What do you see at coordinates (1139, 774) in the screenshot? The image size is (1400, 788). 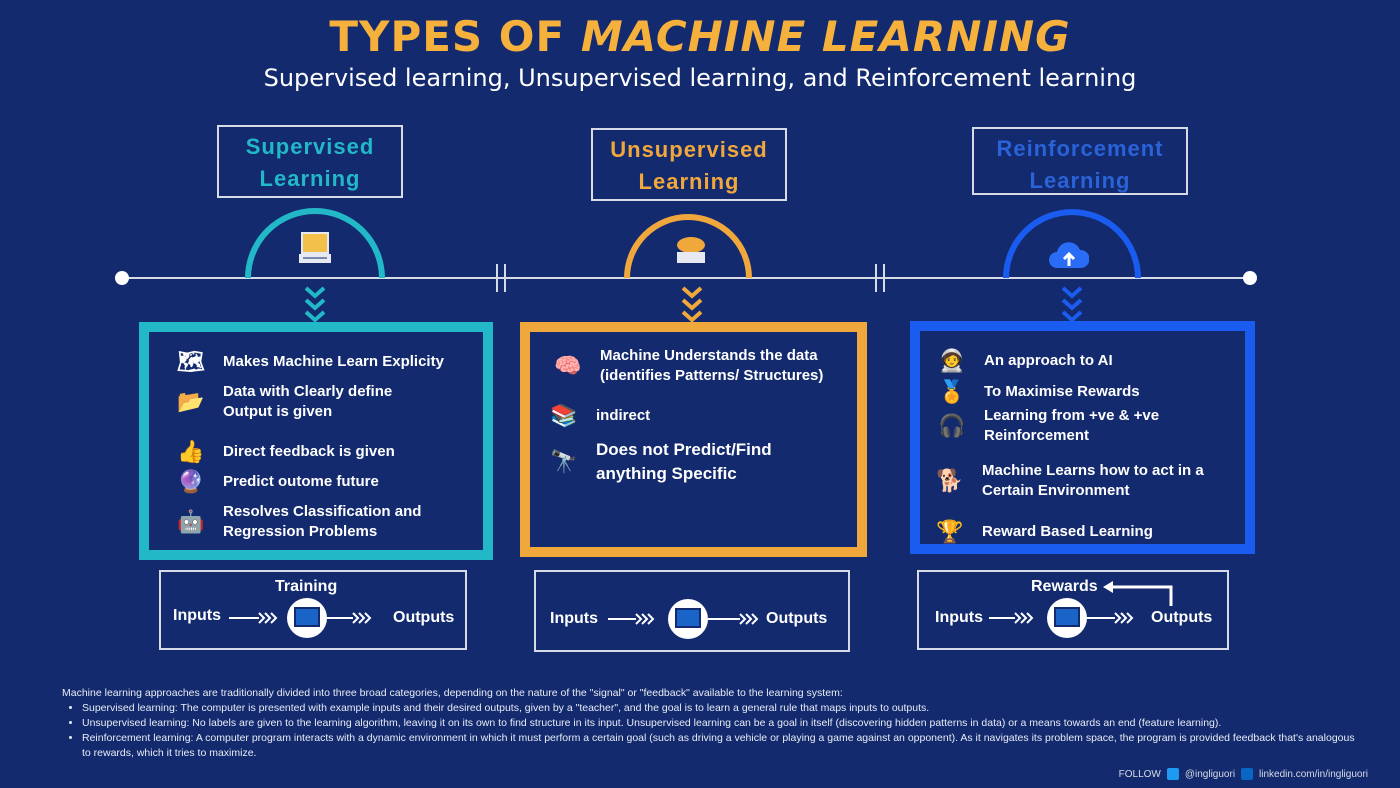 I see `follow-label: FOLLOW` at bounding box center [1139, 774].